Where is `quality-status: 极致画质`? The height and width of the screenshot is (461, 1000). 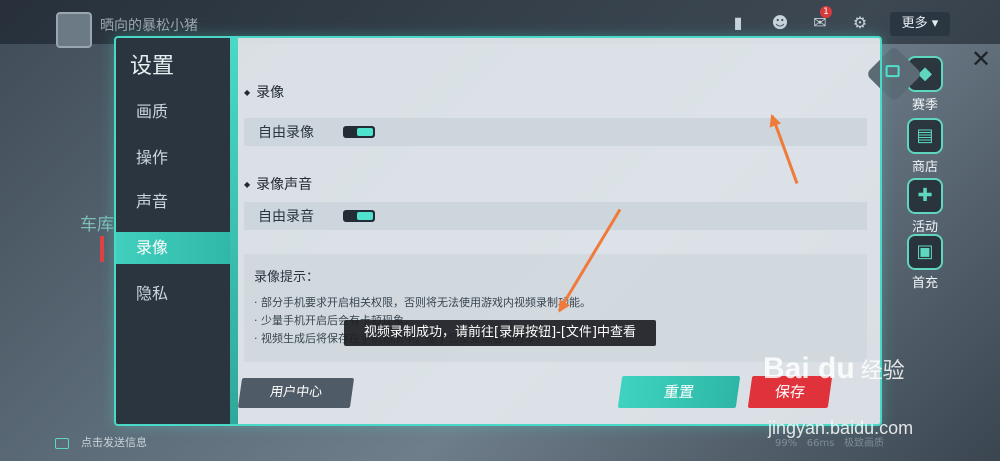
quality-status: 极致画质 is located at coordinates (864, 443).